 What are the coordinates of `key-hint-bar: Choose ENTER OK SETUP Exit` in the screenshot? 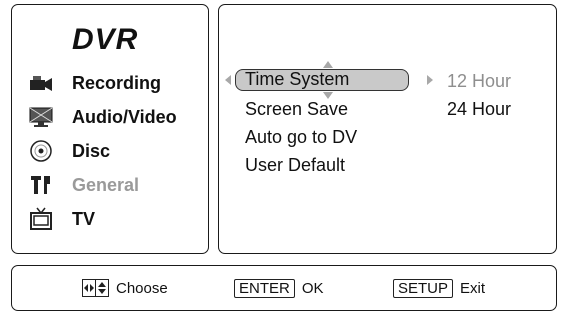 It's located at (284, 288).